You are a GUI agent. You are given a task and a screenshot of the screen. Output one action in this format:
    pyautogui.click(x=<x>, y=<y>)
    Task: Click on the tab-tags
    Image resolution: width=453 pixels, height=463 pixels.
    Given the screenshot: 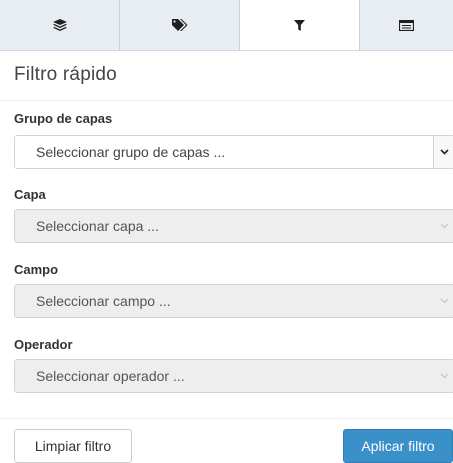 What is the action you would take?
    pyautogui.click(x=180, y=25)
    